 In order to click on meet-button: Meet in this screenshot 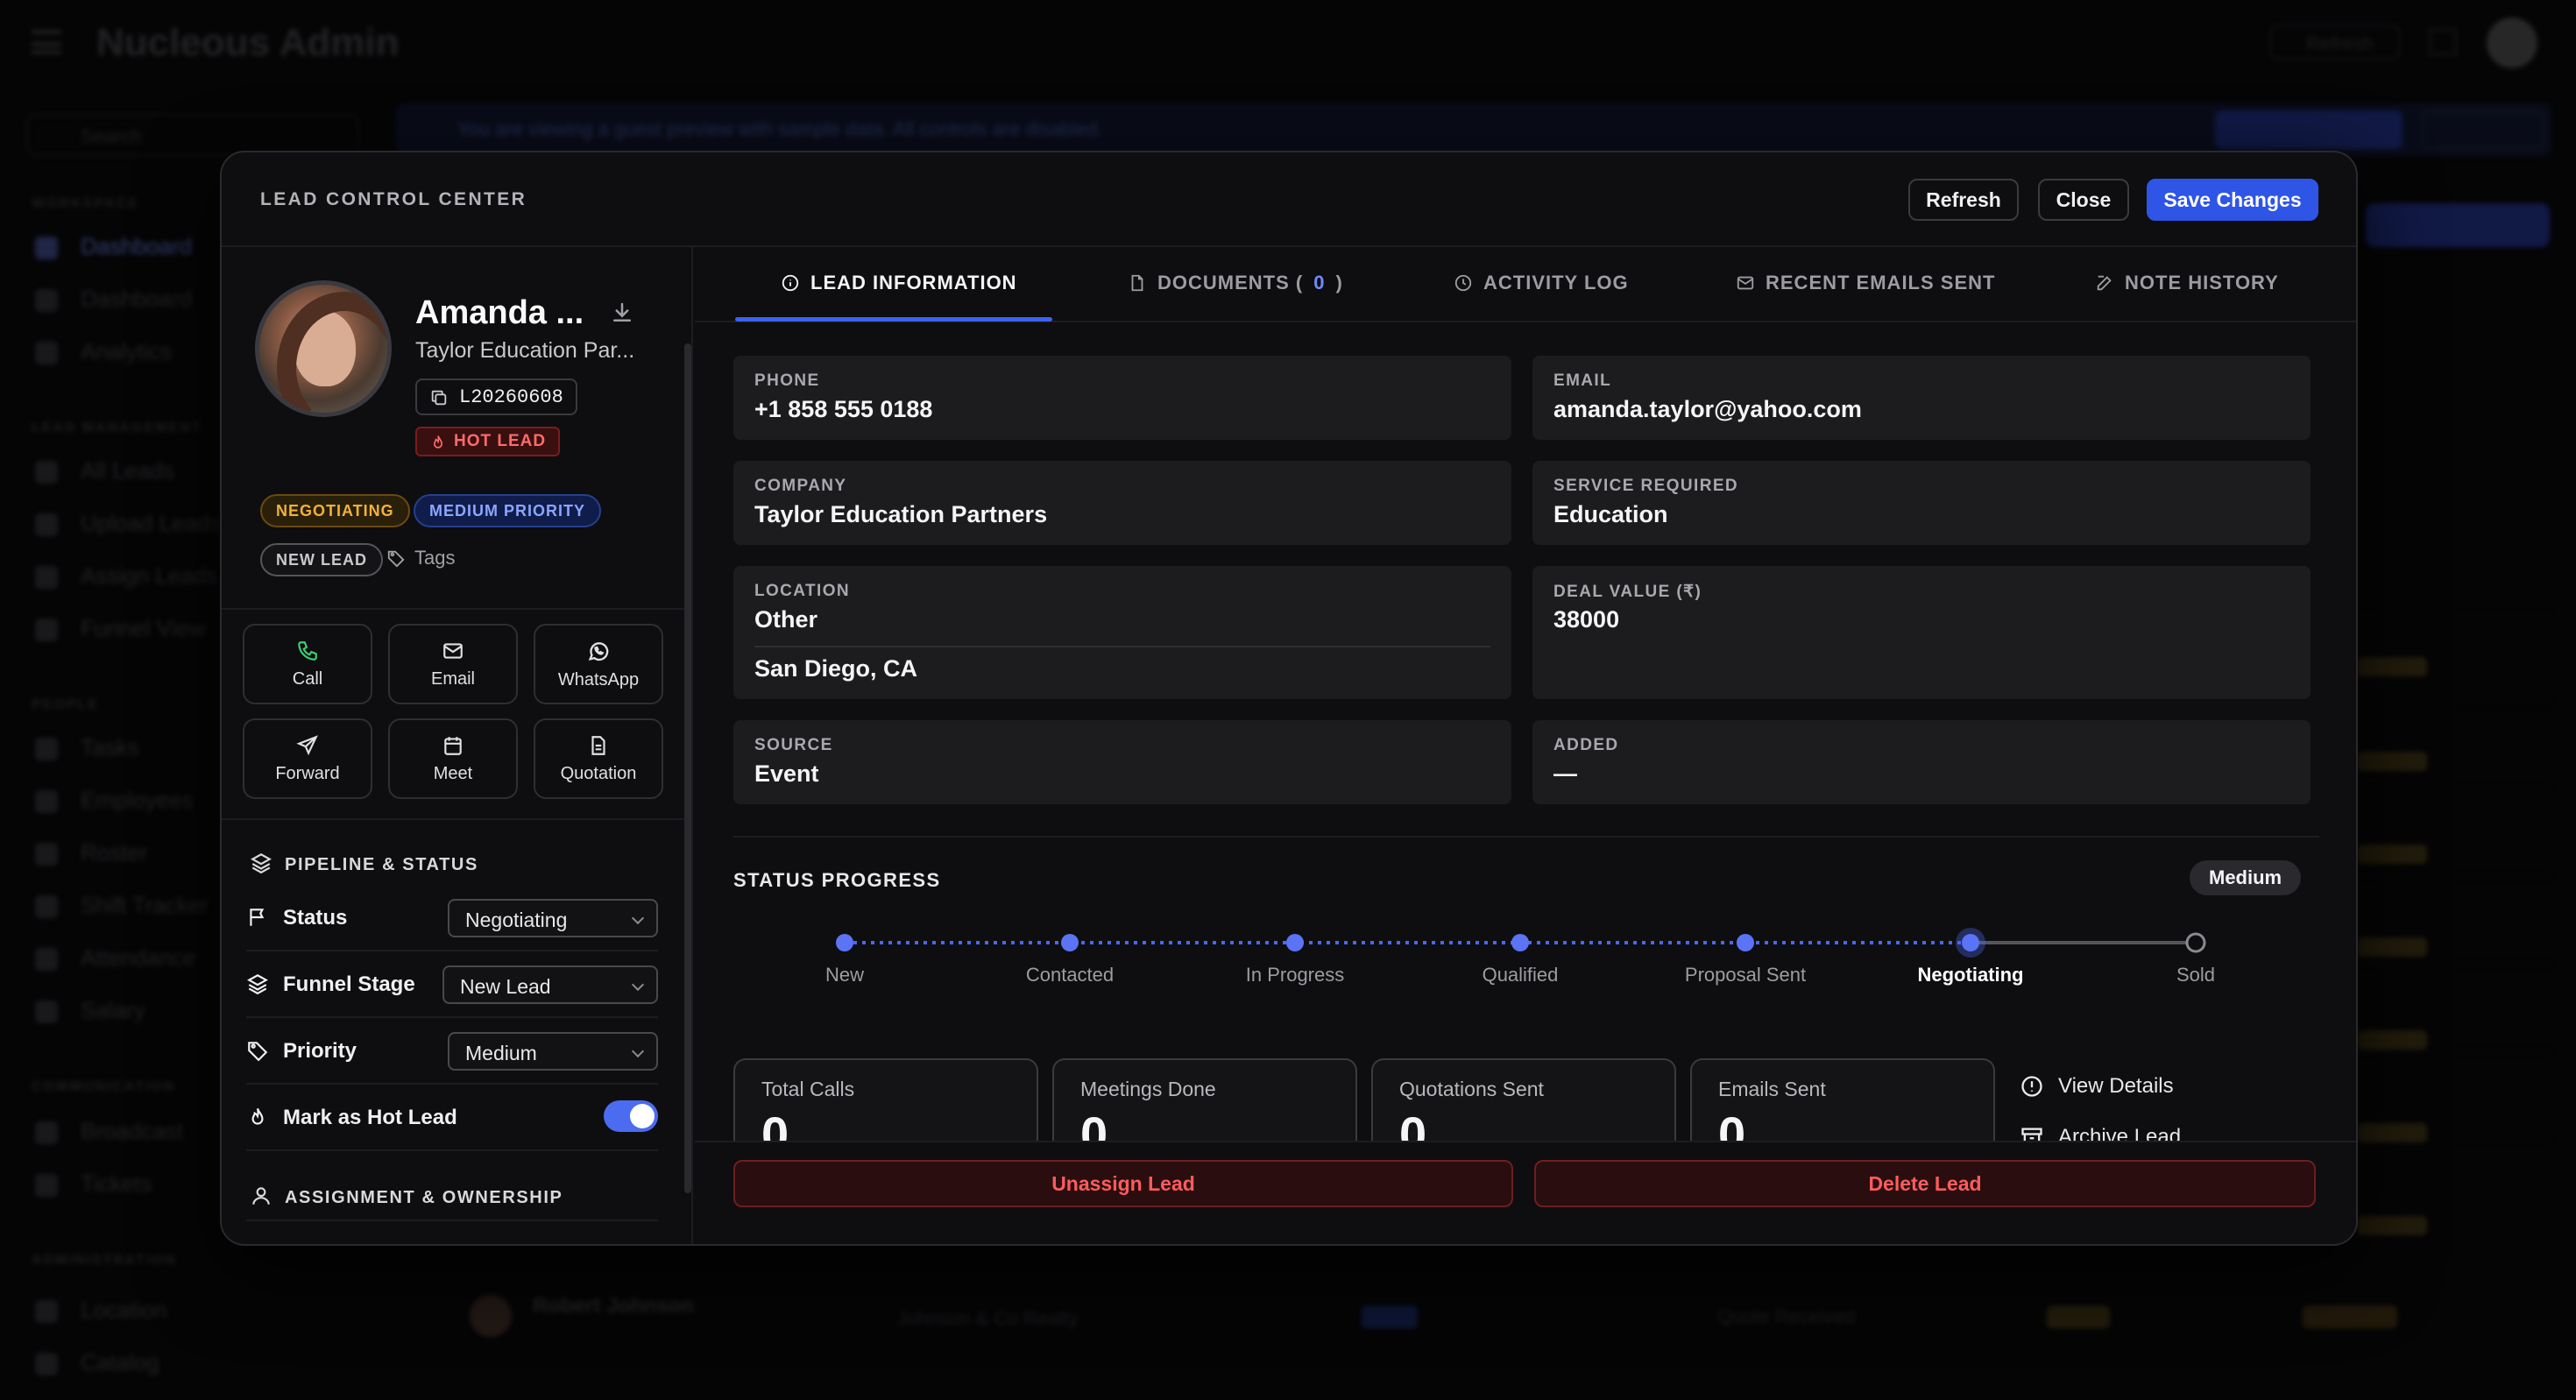, I will do `click(453, 758)`.